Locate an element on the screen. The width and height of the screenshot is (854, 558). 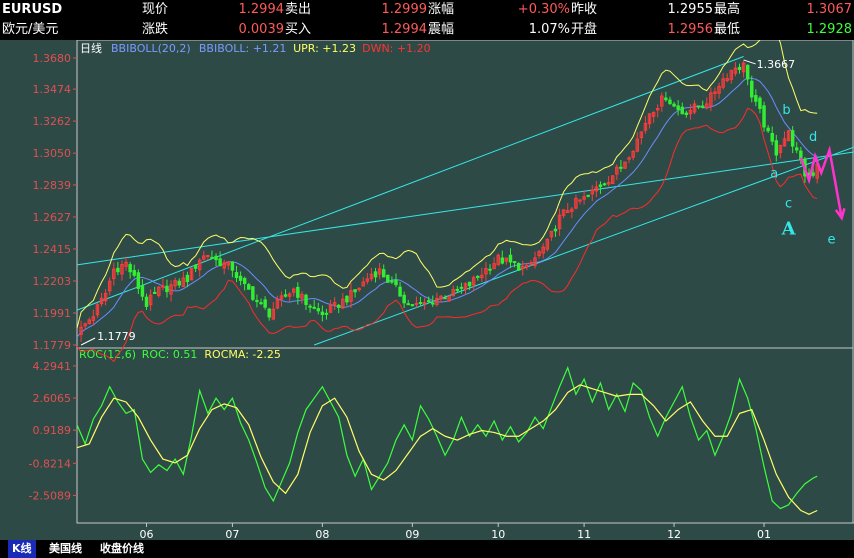
roc-legend-item: ROC: 0.51 is located at coordinates (170, 354).